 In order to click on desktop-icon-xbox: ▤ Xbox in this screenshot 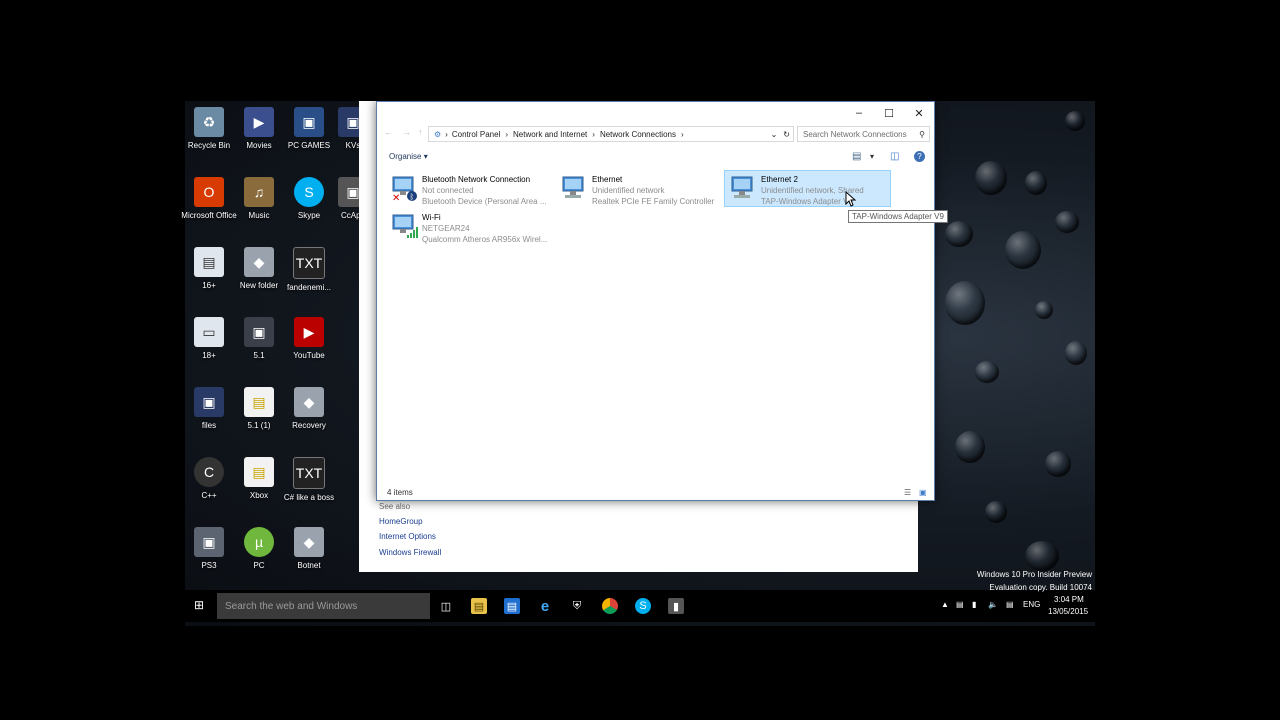, I will do `click(259, 479)`.